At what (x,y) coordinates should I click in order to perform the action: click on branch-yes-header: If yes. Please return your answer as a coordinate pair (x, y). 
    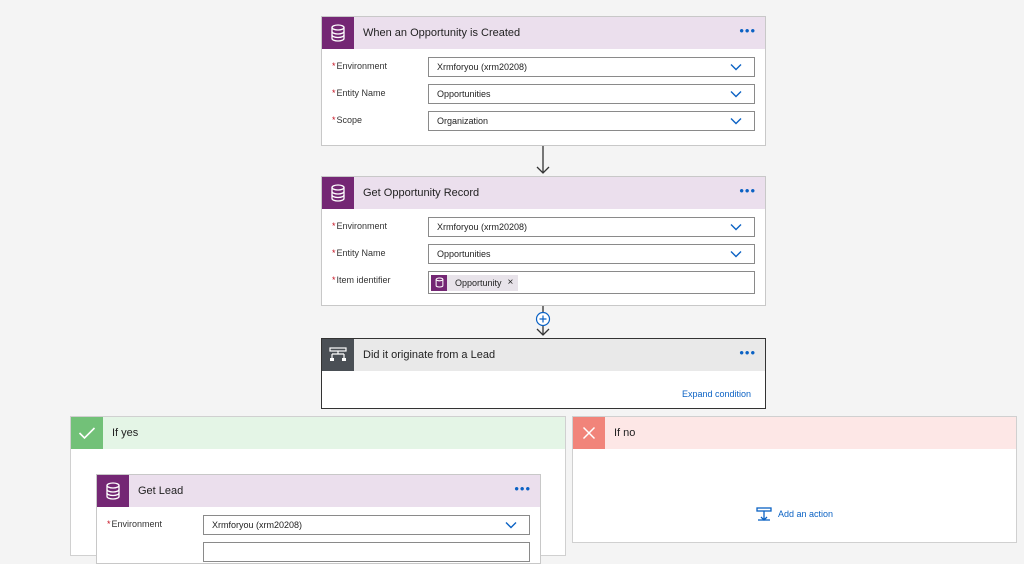
    Looking at the image, I should click on (318, 433).